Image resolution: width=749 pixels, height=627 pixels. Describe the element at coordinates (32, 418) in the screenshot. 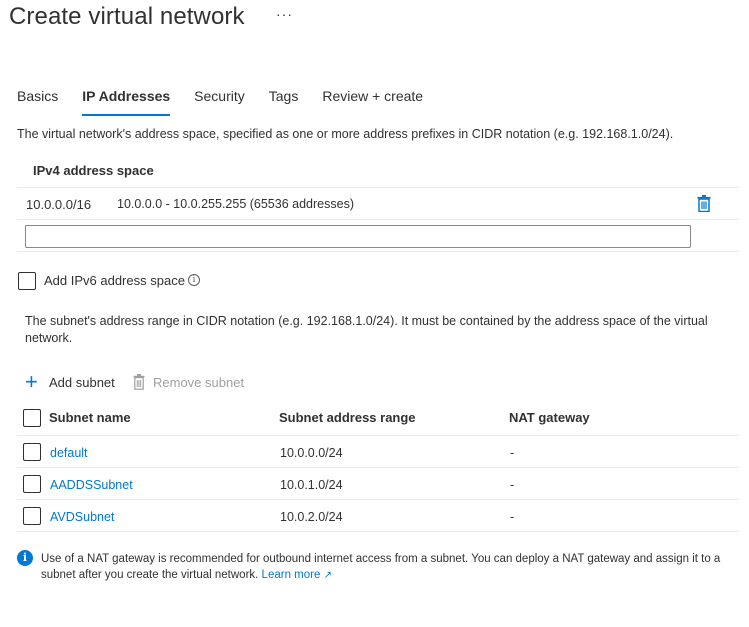

I see `select-all-checkbox` at that location.